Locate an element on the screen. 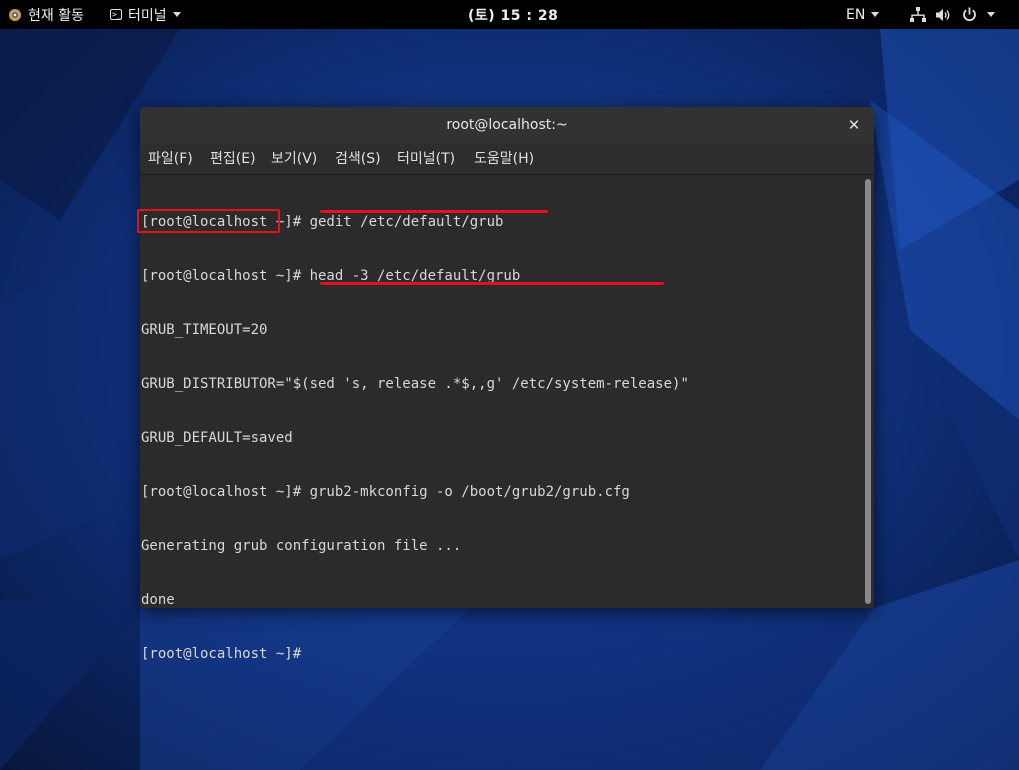 The height and width of the screenshot is (770, 1019). menu-bar: 파일(F) 편집(E) 보기(V) 검색(S) 터미널(T) 도움말(H) is located at coordinates (507, 159).